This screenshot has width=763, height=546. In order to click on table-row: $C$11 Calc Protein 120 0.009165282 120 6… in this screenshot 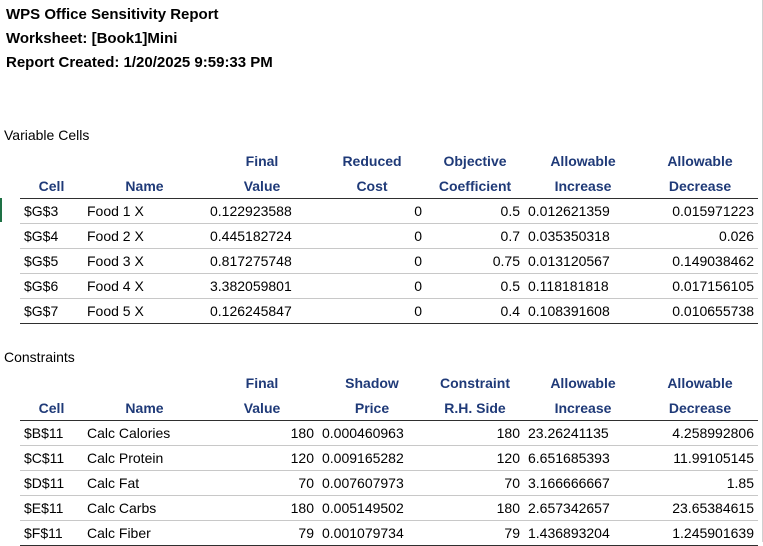, I will do `click(389, 458)`.